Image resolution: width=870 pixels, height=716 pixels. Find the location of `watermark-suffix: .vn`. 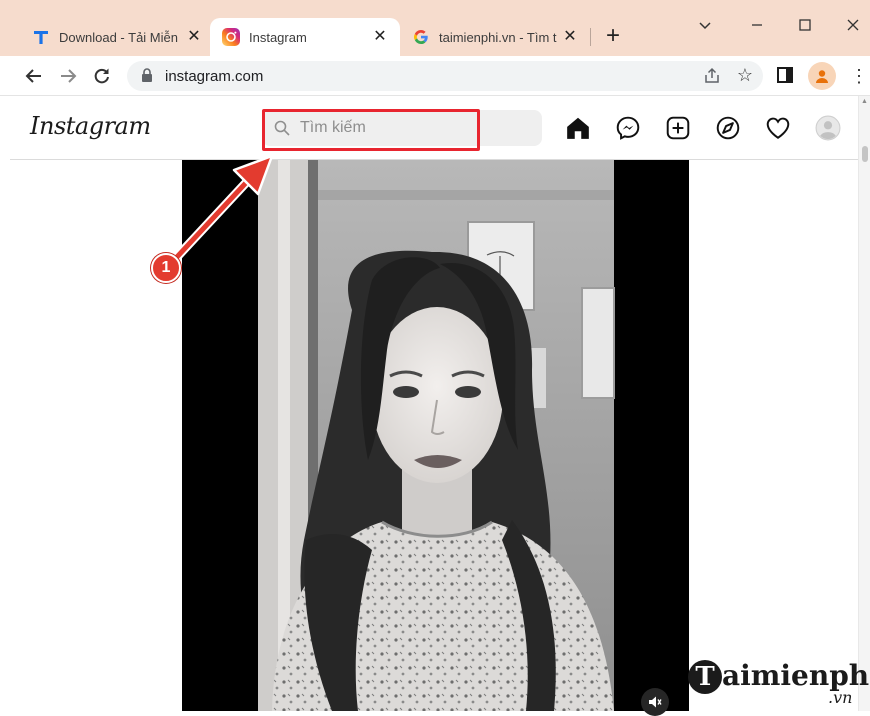

watermark-suffix: .vn is located at coordinates (840, 697).